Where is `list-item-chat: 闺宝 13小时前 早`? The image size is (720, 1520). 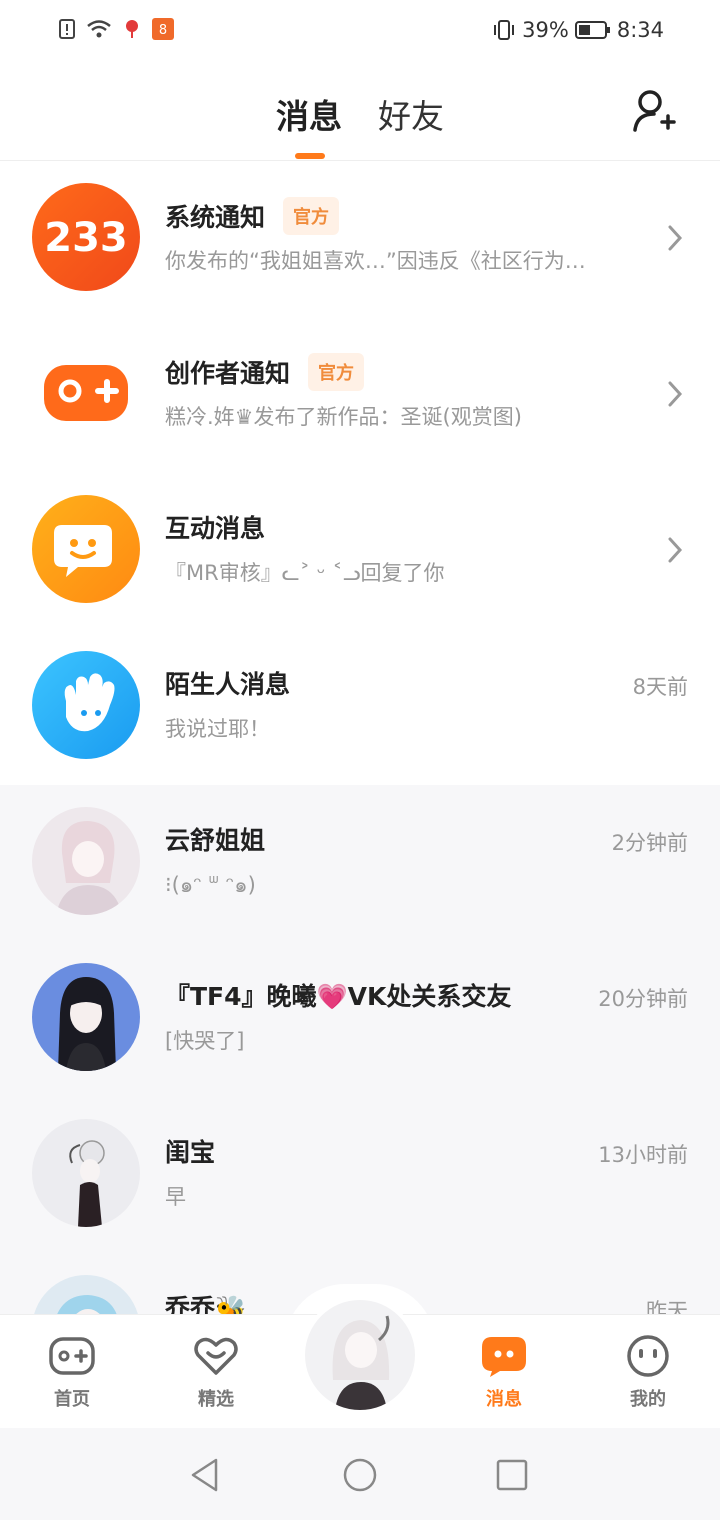
list-item-chat: 闺宝 13小时前 早 is located at coordinates (360, 1175).